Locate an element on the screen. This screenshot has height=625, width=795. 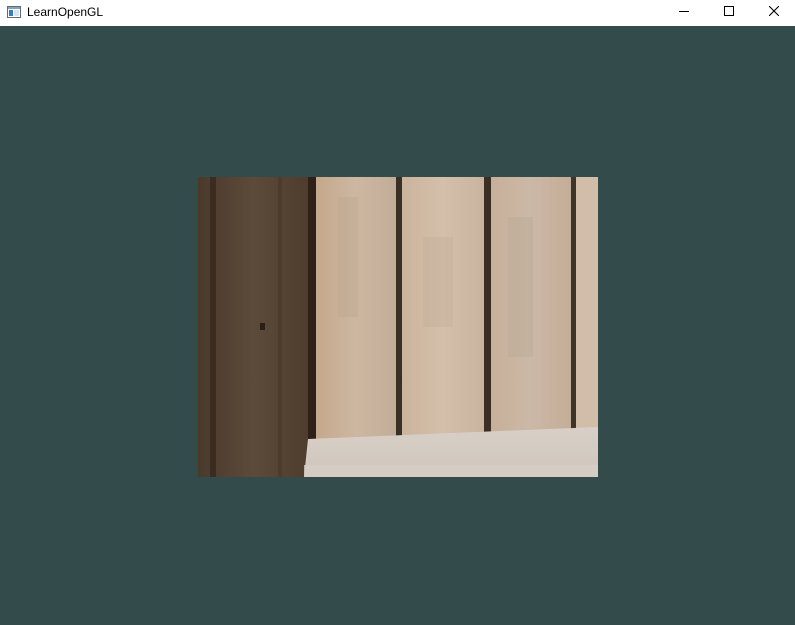
title-bar: LearnOpenGL is located at coordinates (397, 13).